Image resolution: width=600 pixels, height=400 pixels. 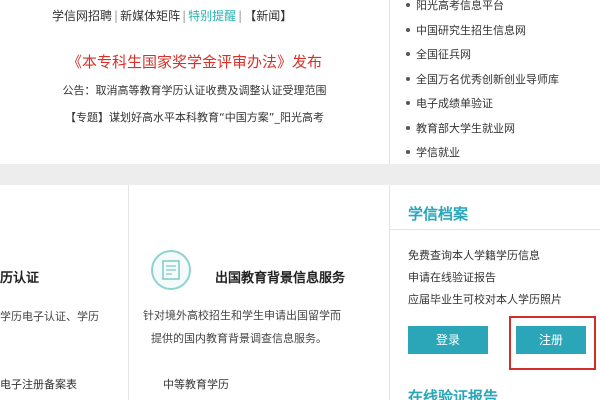 I want to click on list-item: 中国研究生招生信息网, so click(x=482, y=31).